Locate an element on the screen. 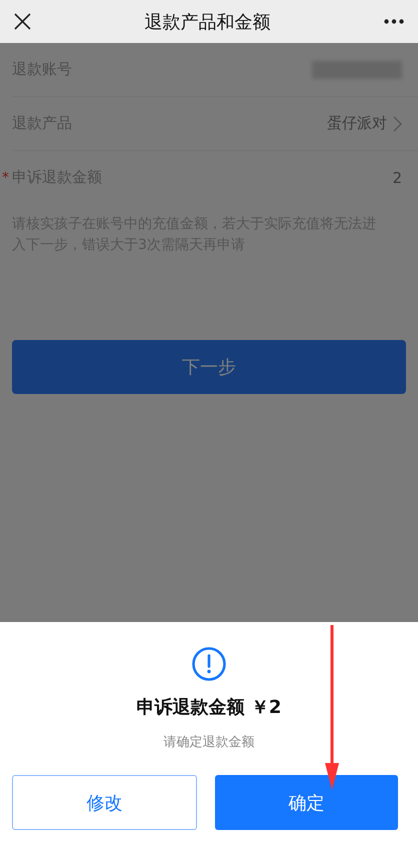 This screenshot has width=418, height=853. product-value: 蛋仔派对 is located at coordinates (357, 123).